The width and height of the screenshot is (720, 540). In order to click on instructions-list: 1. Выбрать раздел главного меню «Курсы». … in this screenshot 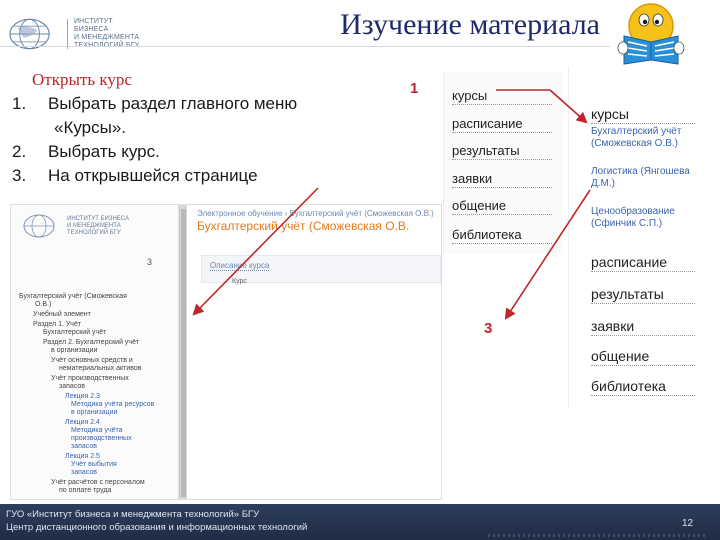, I will do `click(192, 140)`.